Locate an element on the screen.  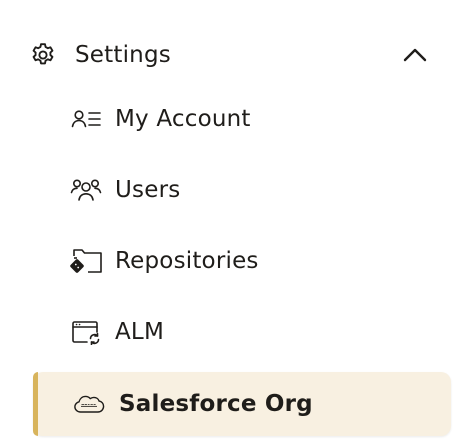
nav-item-alm: ALM is located at coordinates (250, 332).